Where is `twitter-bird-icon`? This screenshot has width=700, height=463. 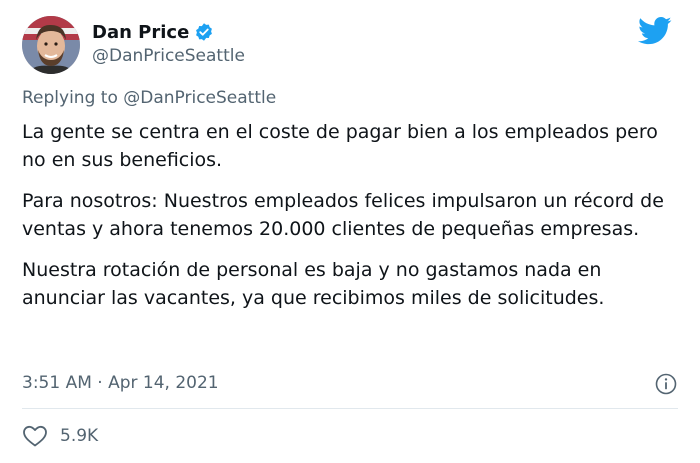 twitter-bird-icon is located at coordinates (655, 31).